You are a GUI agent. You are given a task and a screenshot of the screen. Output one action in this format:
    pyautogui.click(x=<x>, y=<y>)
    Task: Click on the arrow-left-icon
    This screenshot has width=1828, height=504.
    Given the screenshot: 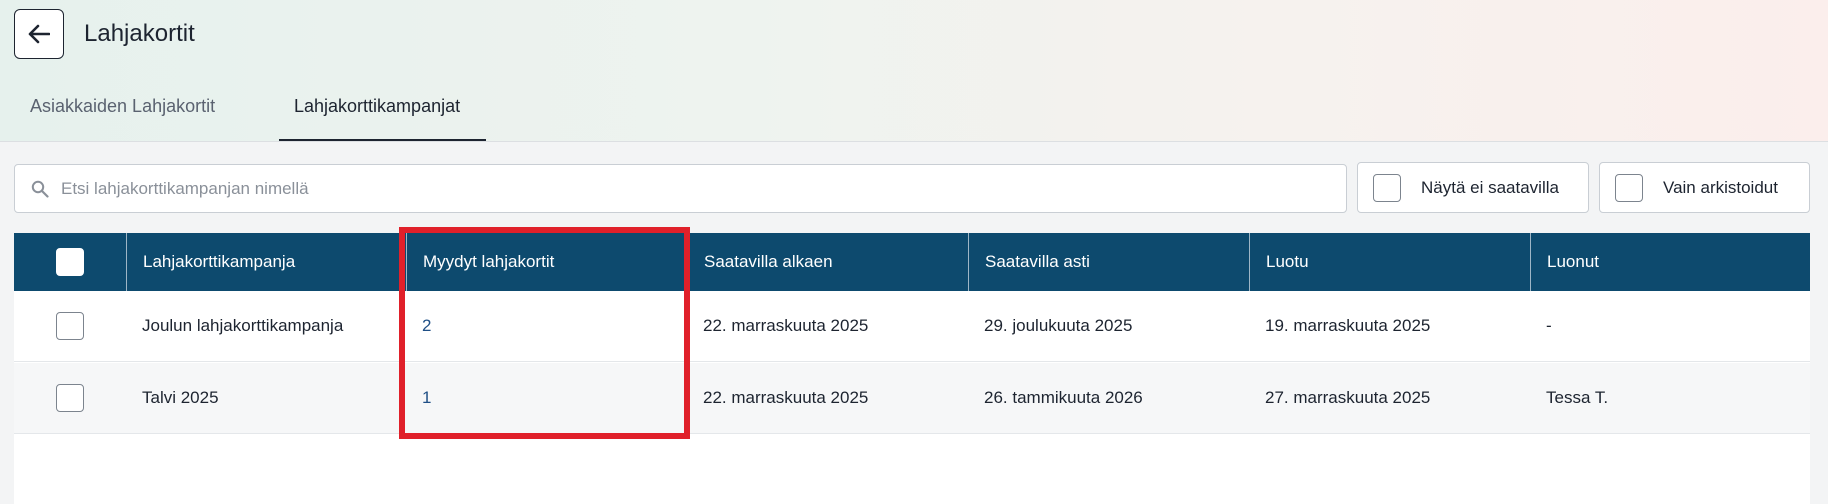 What is the action you would take?
    pyautogui.click(x=39, y=34)
    